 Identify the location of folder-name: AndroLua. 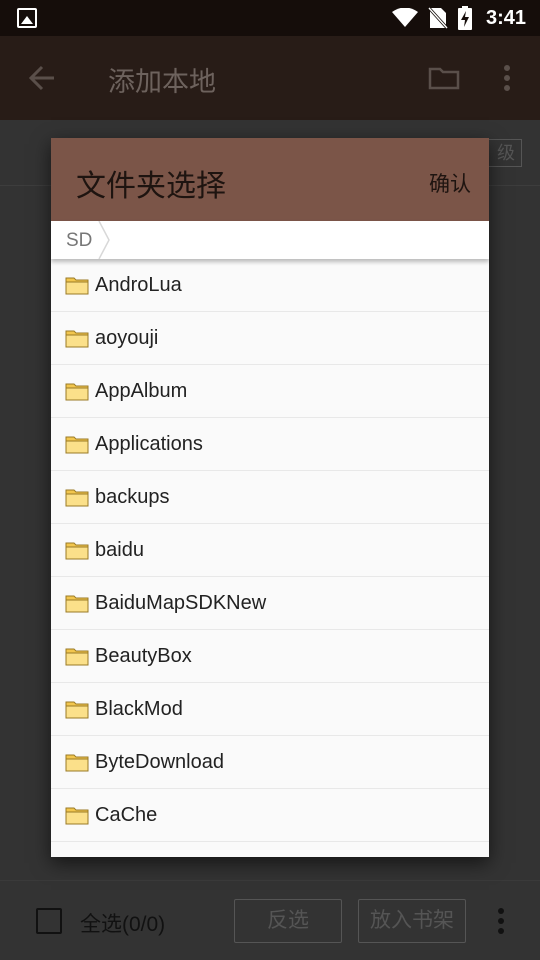
(138, 285).